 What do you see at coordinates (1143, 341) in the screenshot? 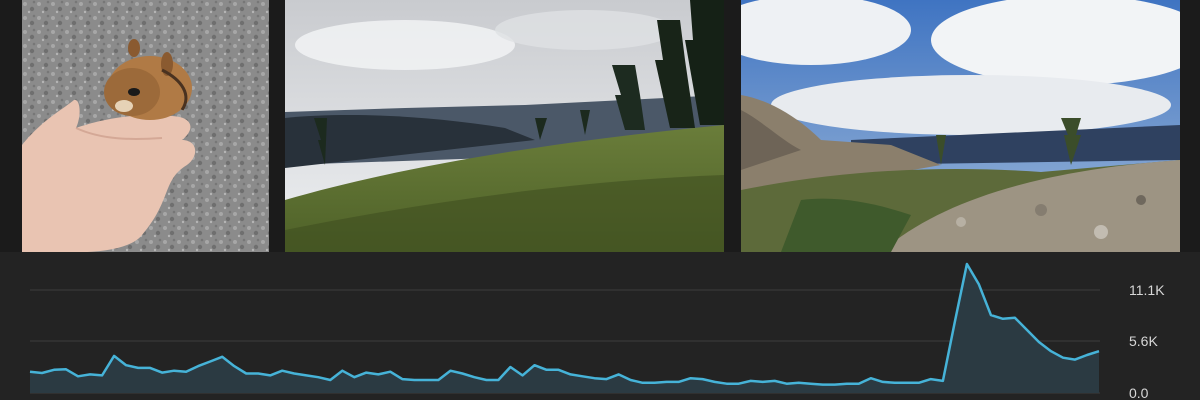
I see `y-tick-label: 5.6K` at bounding box center [1143, 341].